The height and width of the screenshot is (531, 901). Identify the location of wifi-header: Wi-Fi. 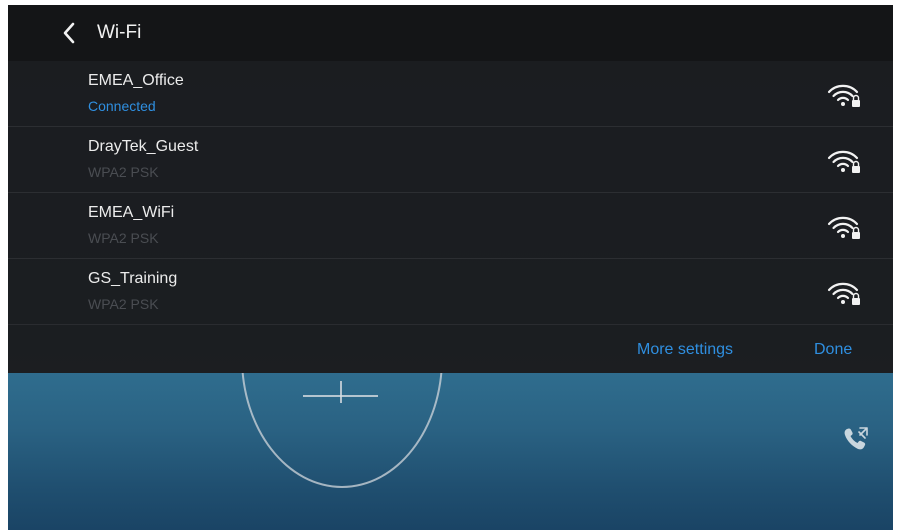
(450, 33).